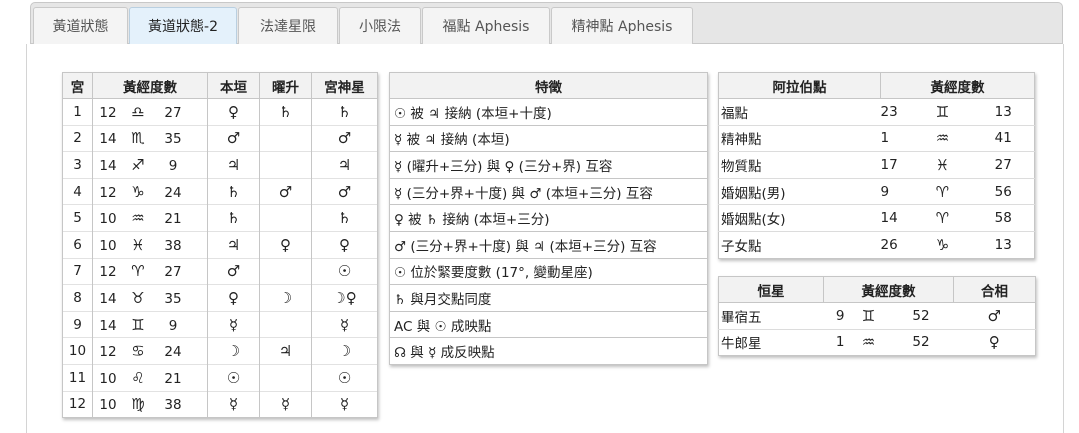 This screenshot has width=1079, height=433. What do you see at coordinates (994, 289) in the screenshot?
I see `header-conjunction: 合相` at bounding box center [994, 289].